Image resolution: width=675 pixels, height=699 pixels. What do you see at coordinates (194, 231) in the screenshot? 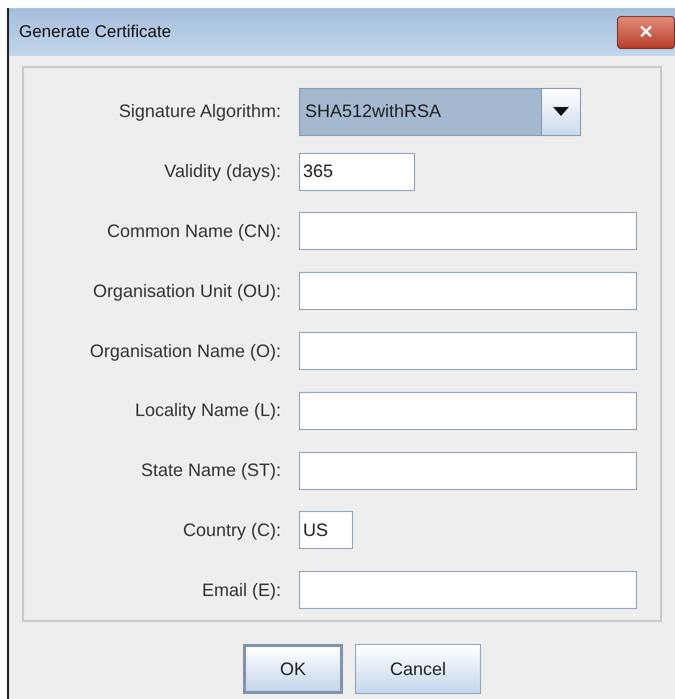
I see `field-label: Common Name (CN):` at bounding box center [194, 231].